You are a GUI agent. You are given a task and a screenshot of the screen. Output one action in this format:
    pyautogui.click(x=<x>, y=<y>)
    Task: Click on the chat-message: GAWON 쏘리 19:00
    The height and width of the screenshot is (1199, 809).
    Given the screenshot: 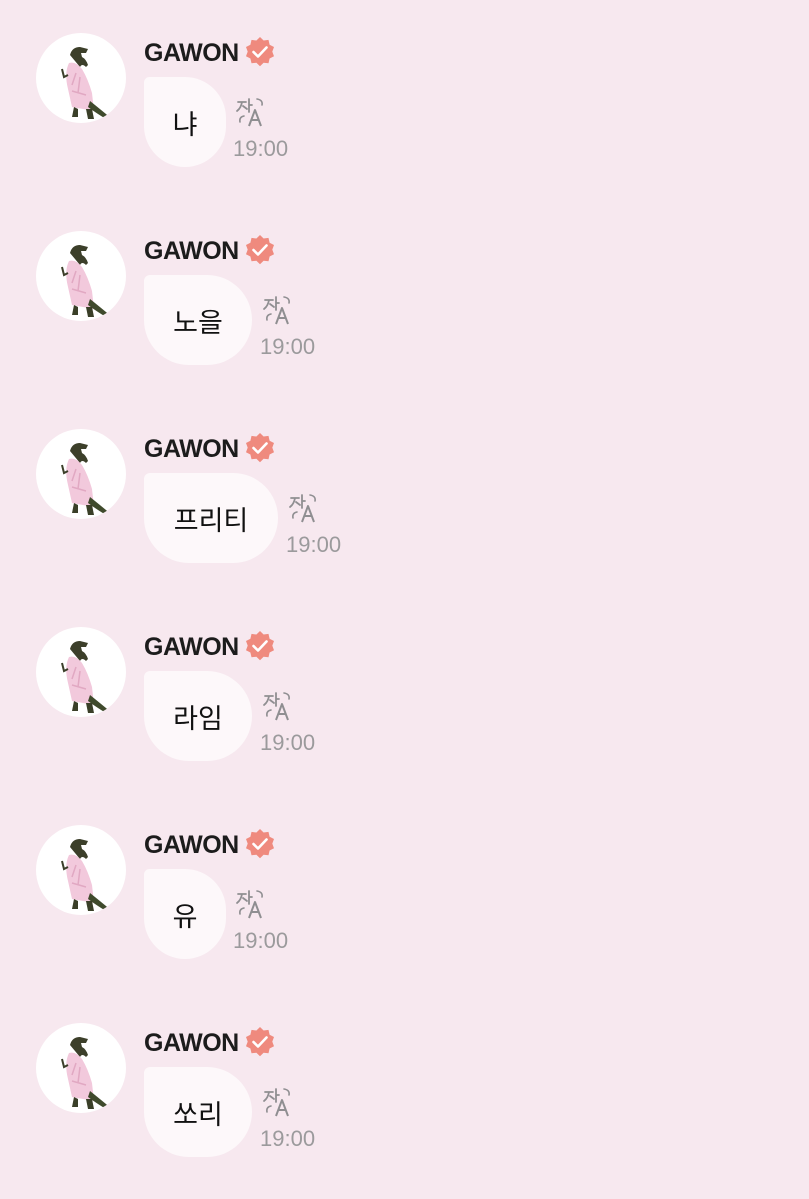 What is the action you would take?
    pyautogui.click(x=404, y=1073)
    